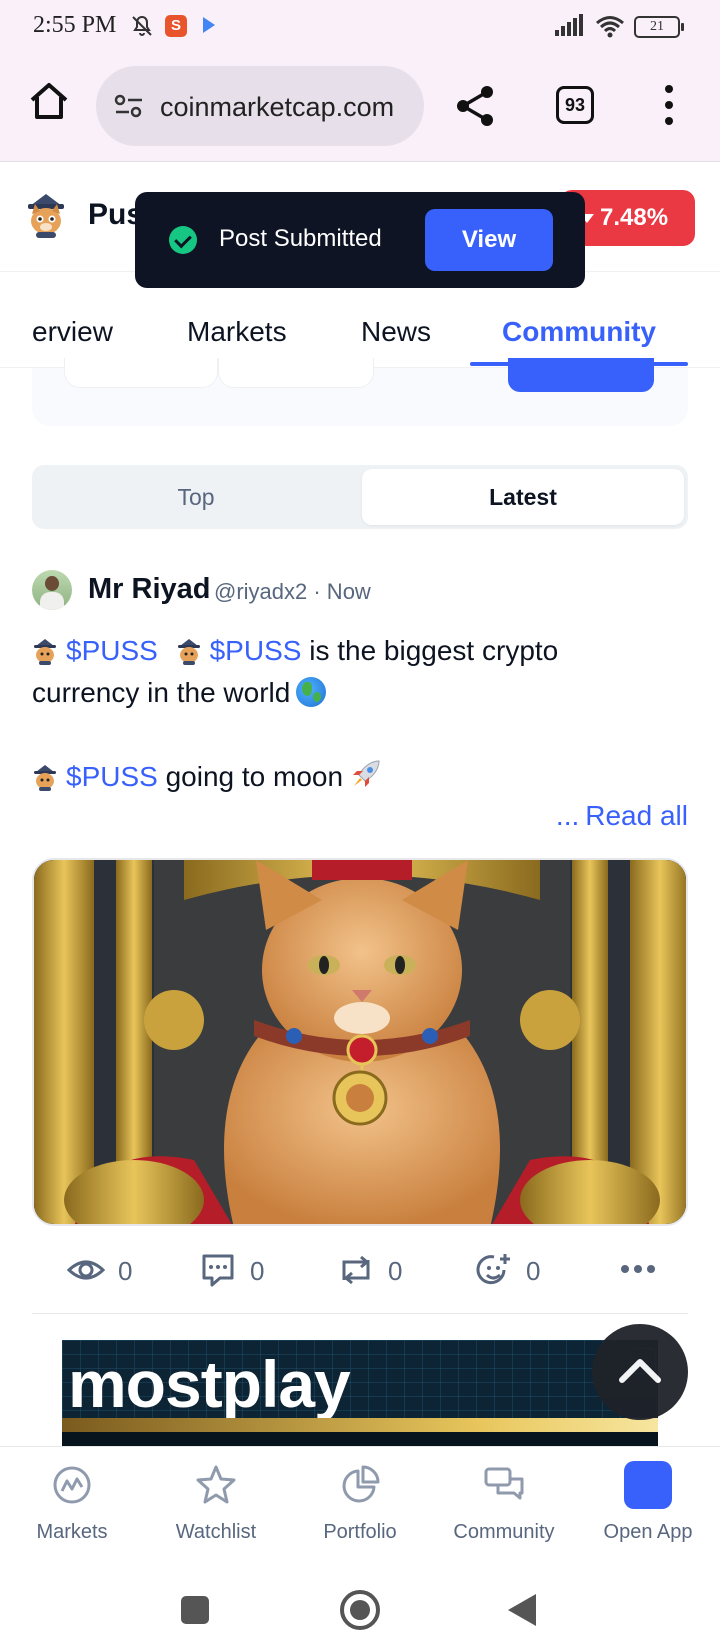  What do you see at coordinates (183, 240) in the screenshot?
I see `check-circle-icon` at bounding box center [183, 240].